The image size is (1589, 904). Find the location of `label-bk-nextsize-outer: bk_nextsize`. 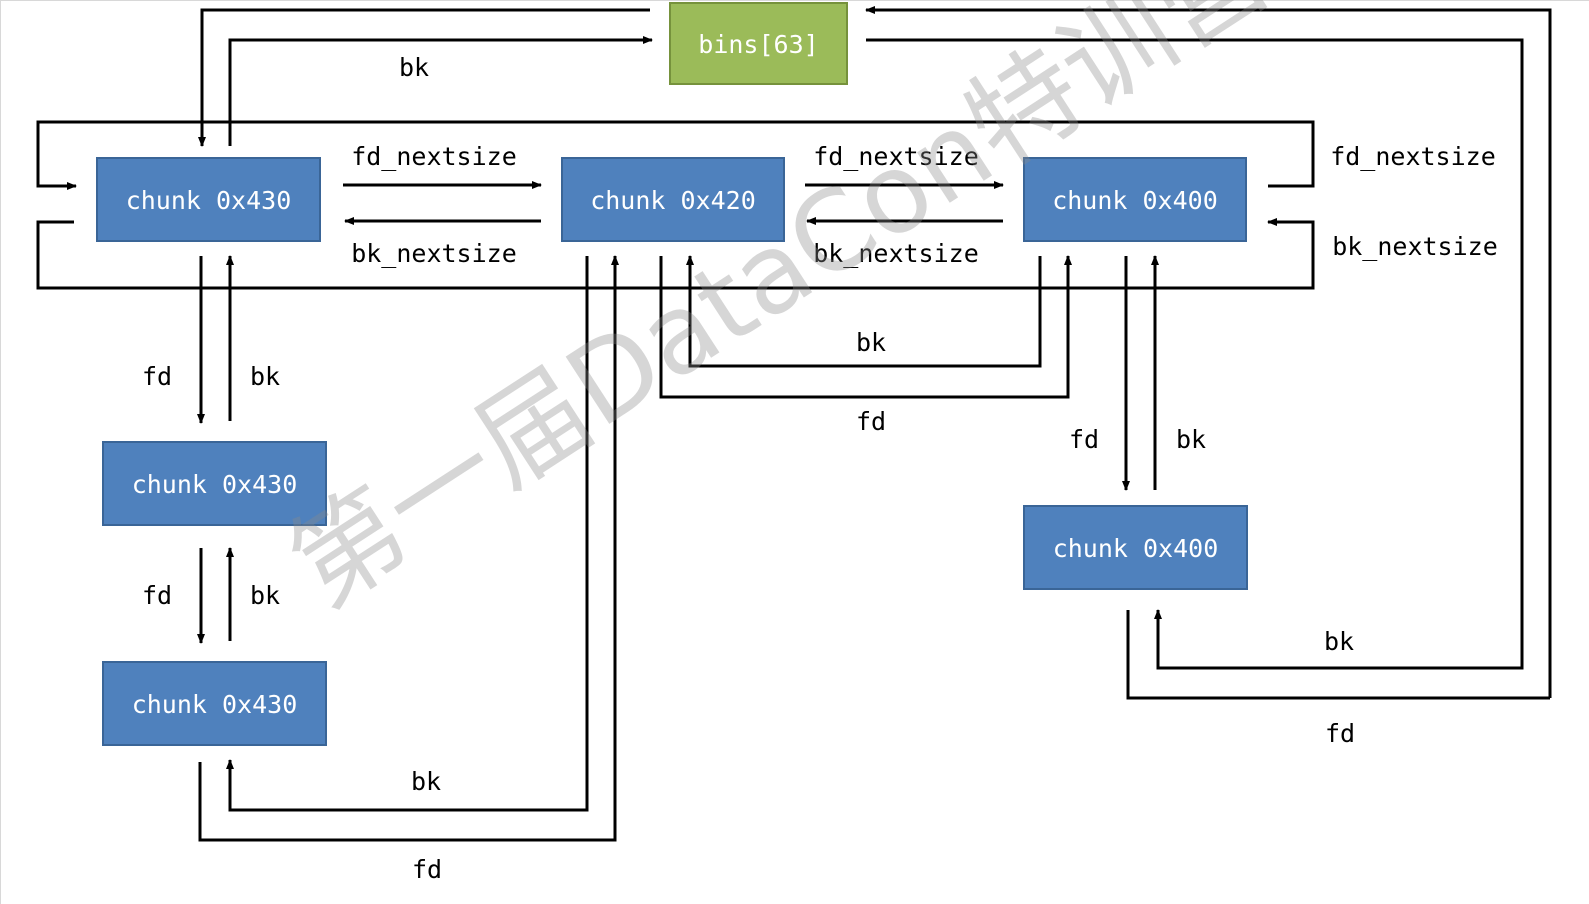

label-bk-nextsize-outer: bk_nextsize is located at coordinates (1415, 246).